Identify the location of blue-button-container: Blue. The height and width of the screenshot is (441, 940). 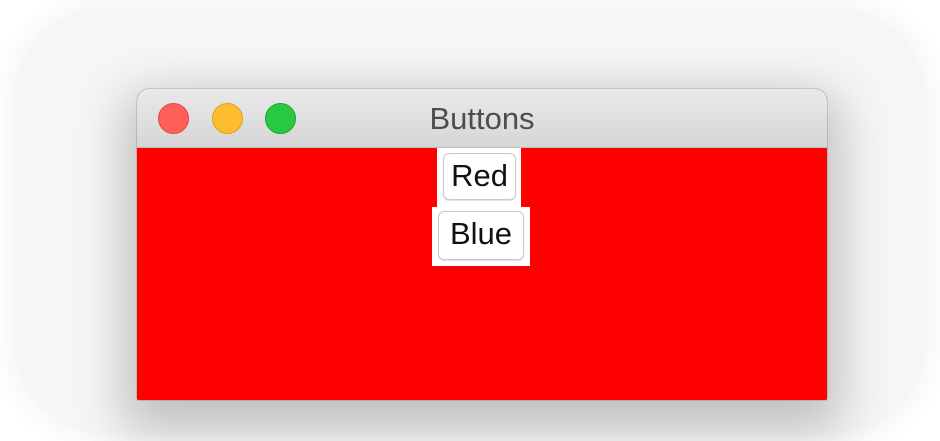
(481, 236).